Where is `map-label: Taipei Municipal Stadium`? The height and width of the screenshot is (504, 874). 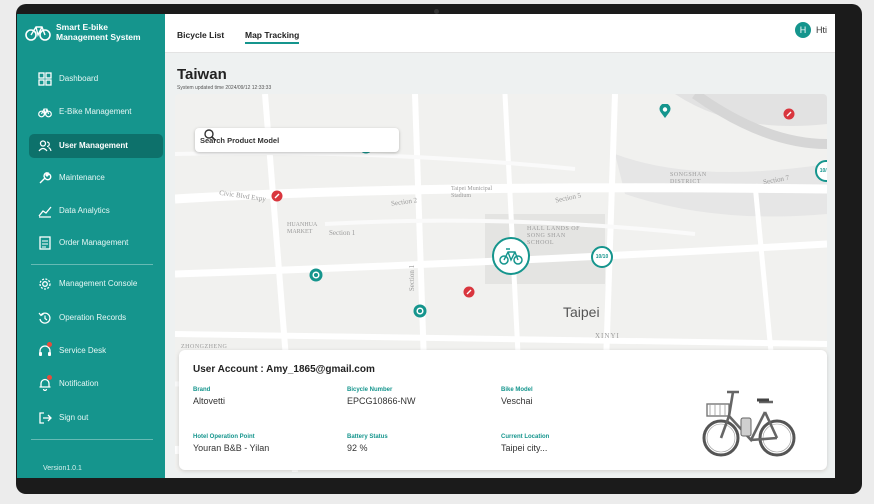 map-label: Taipei Municipal Stadium is located at coordinates (472, 192).